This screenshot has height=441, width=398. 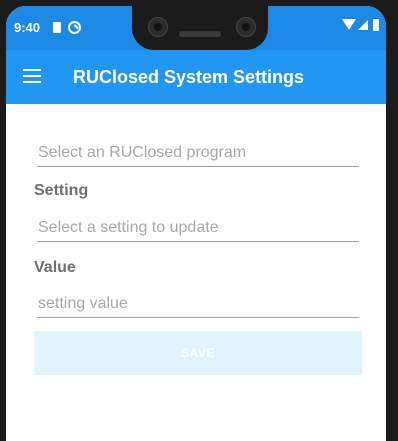 What do you see at coordinates (376, 25) in the screenshot?
I see `battery-icon` at bounding box center [376, 25].